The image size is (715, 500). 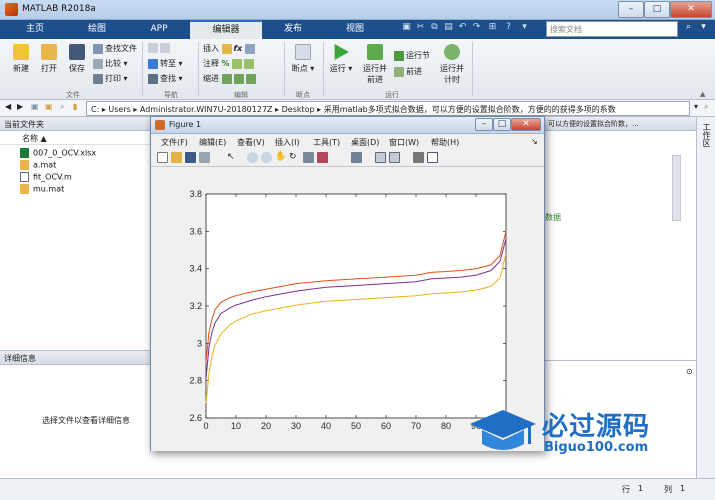 What do you see at coordinates (160, 48) in the screenshot?
I see `nav-back-forward` at bounding box center [160, 48].